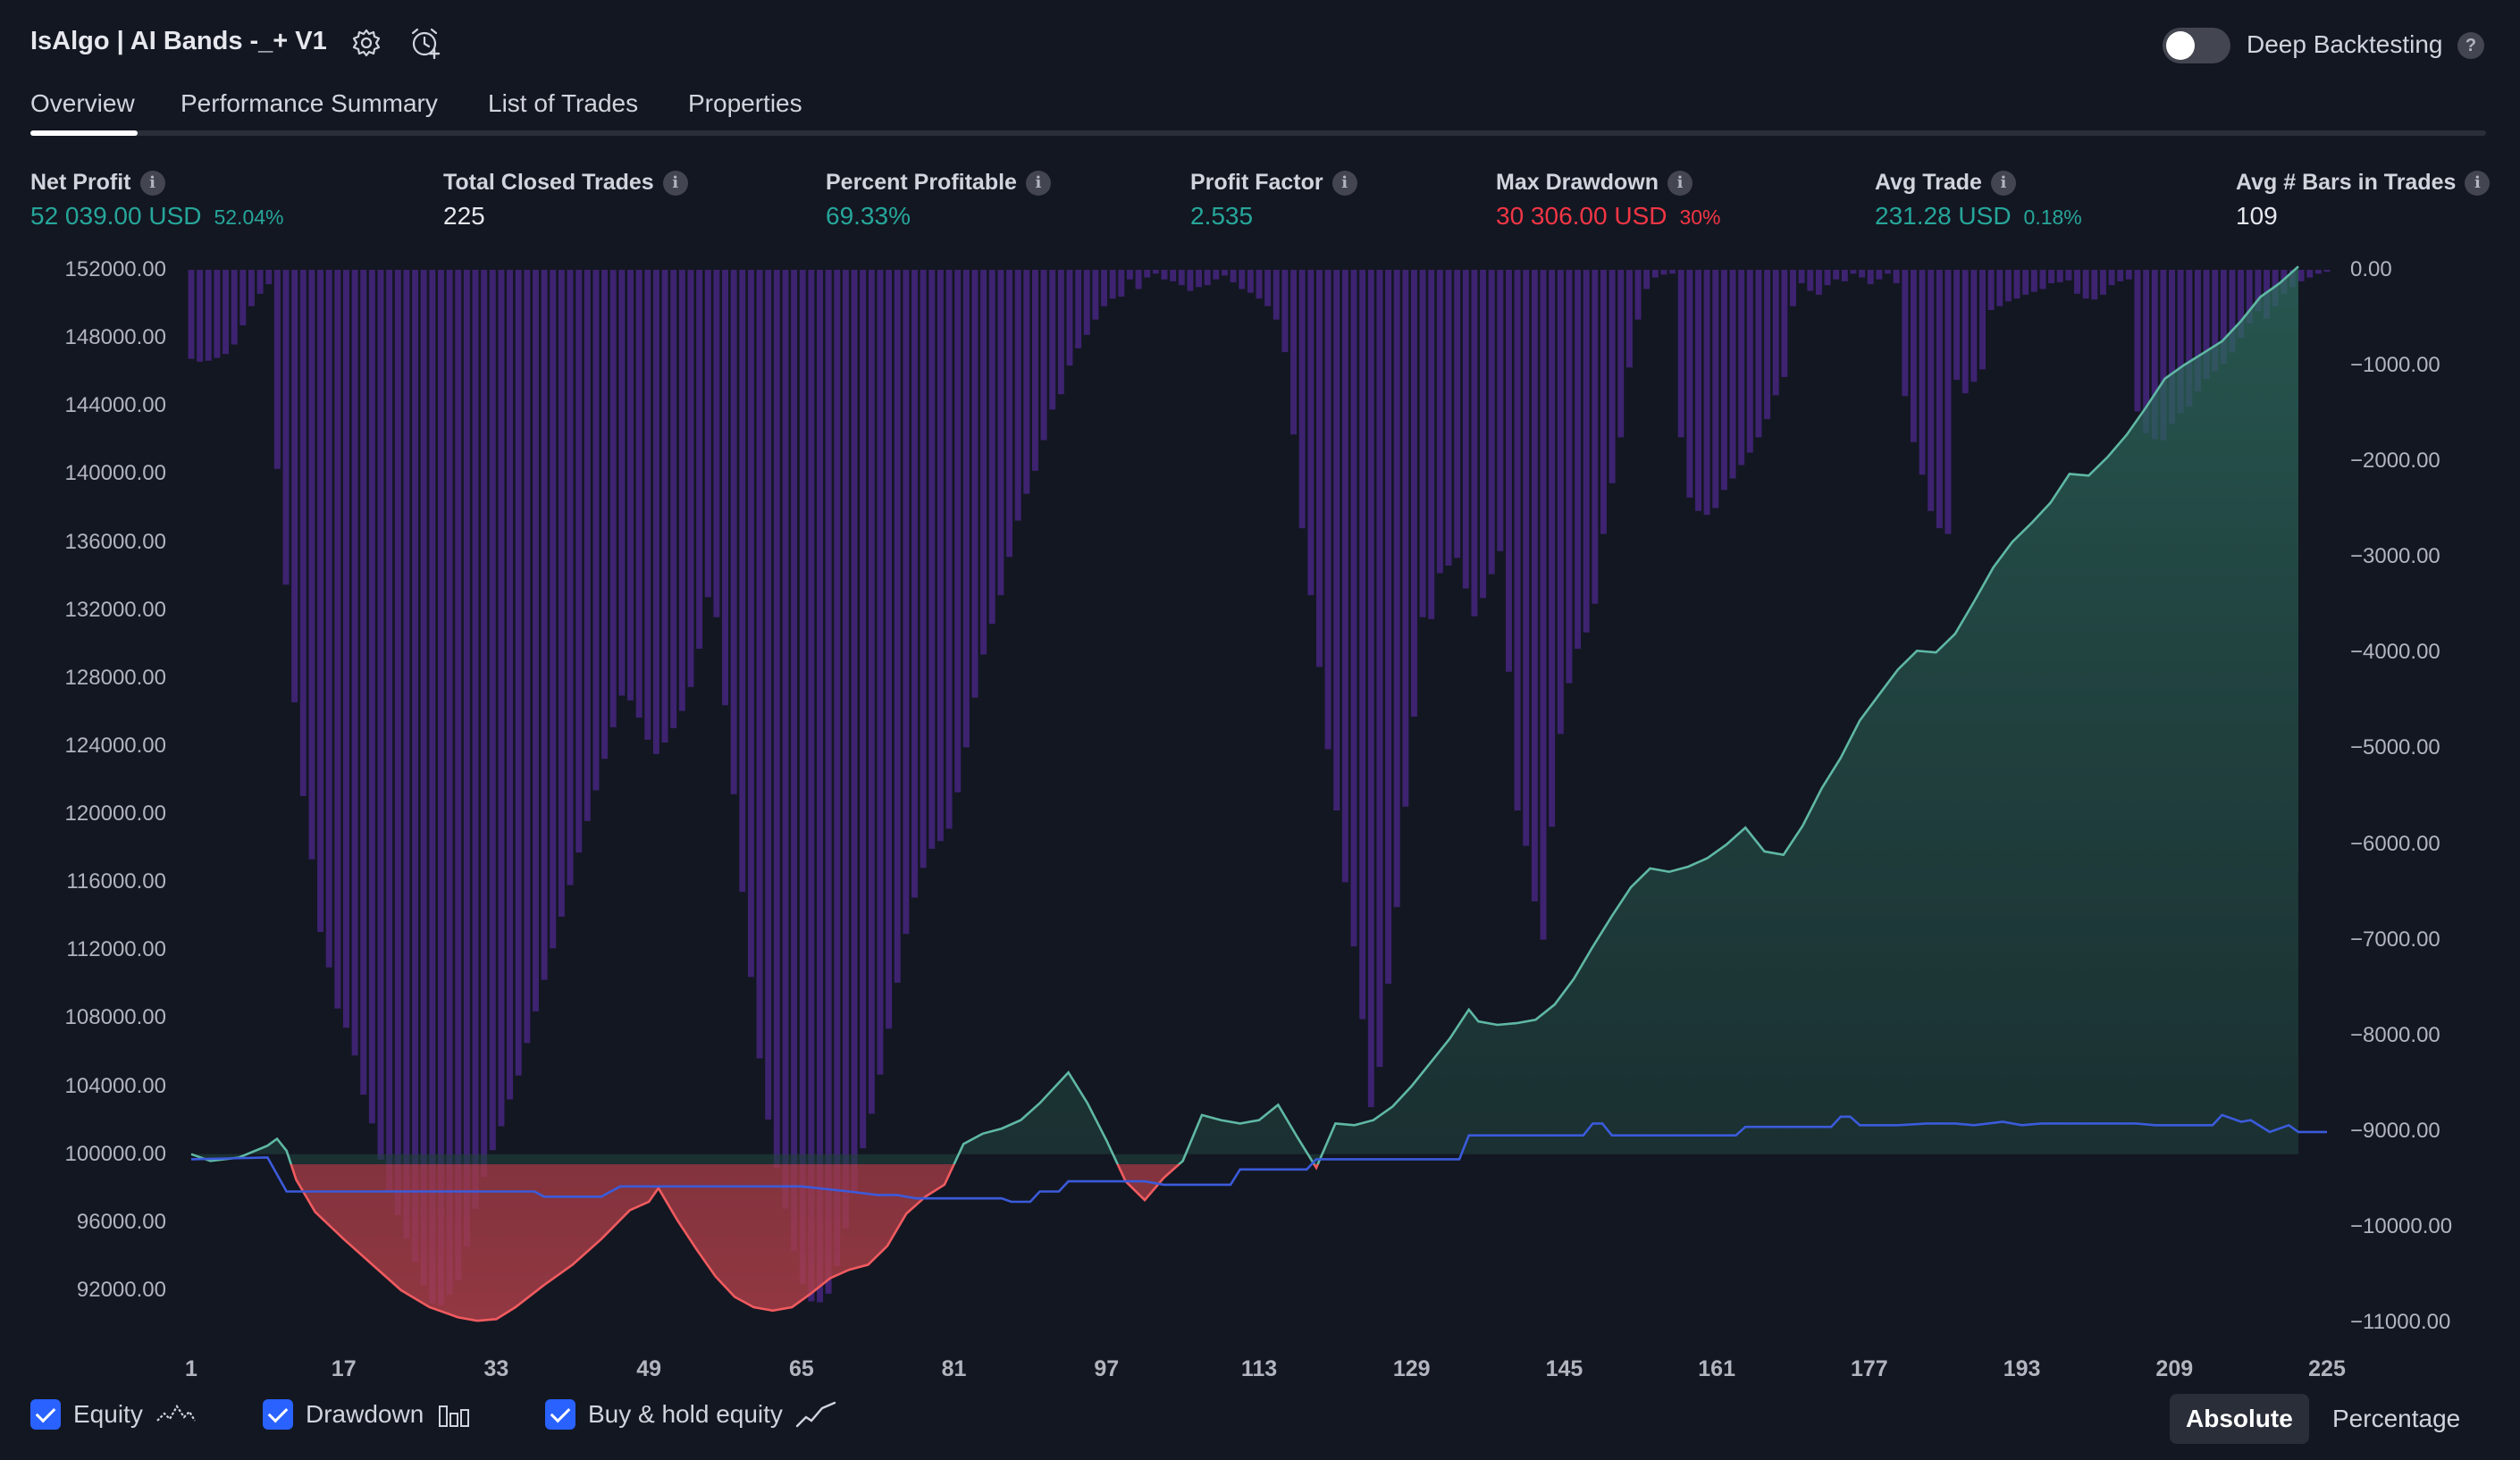 Image resolution: width=2520 pixels, height=1460 pixels. What do you see at coordinates (278, 1414) in the screenshot?
I see `drawdown-checkbox` at bounding box center [278, 1414].